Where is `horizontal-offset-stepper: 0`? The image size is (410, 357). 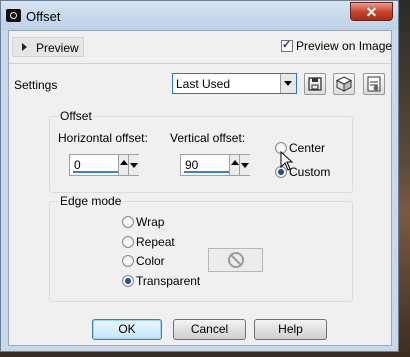 horizontal-offset-stepper: 0 is located at coordinates (104, 165).